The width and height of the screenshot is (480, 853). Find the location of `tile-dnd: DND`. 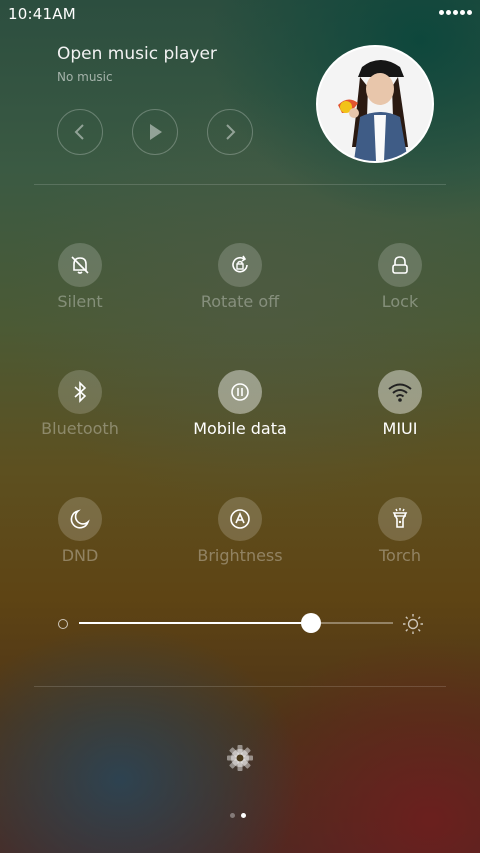

tile-dnd: DND is located at coordinates (80, 537).